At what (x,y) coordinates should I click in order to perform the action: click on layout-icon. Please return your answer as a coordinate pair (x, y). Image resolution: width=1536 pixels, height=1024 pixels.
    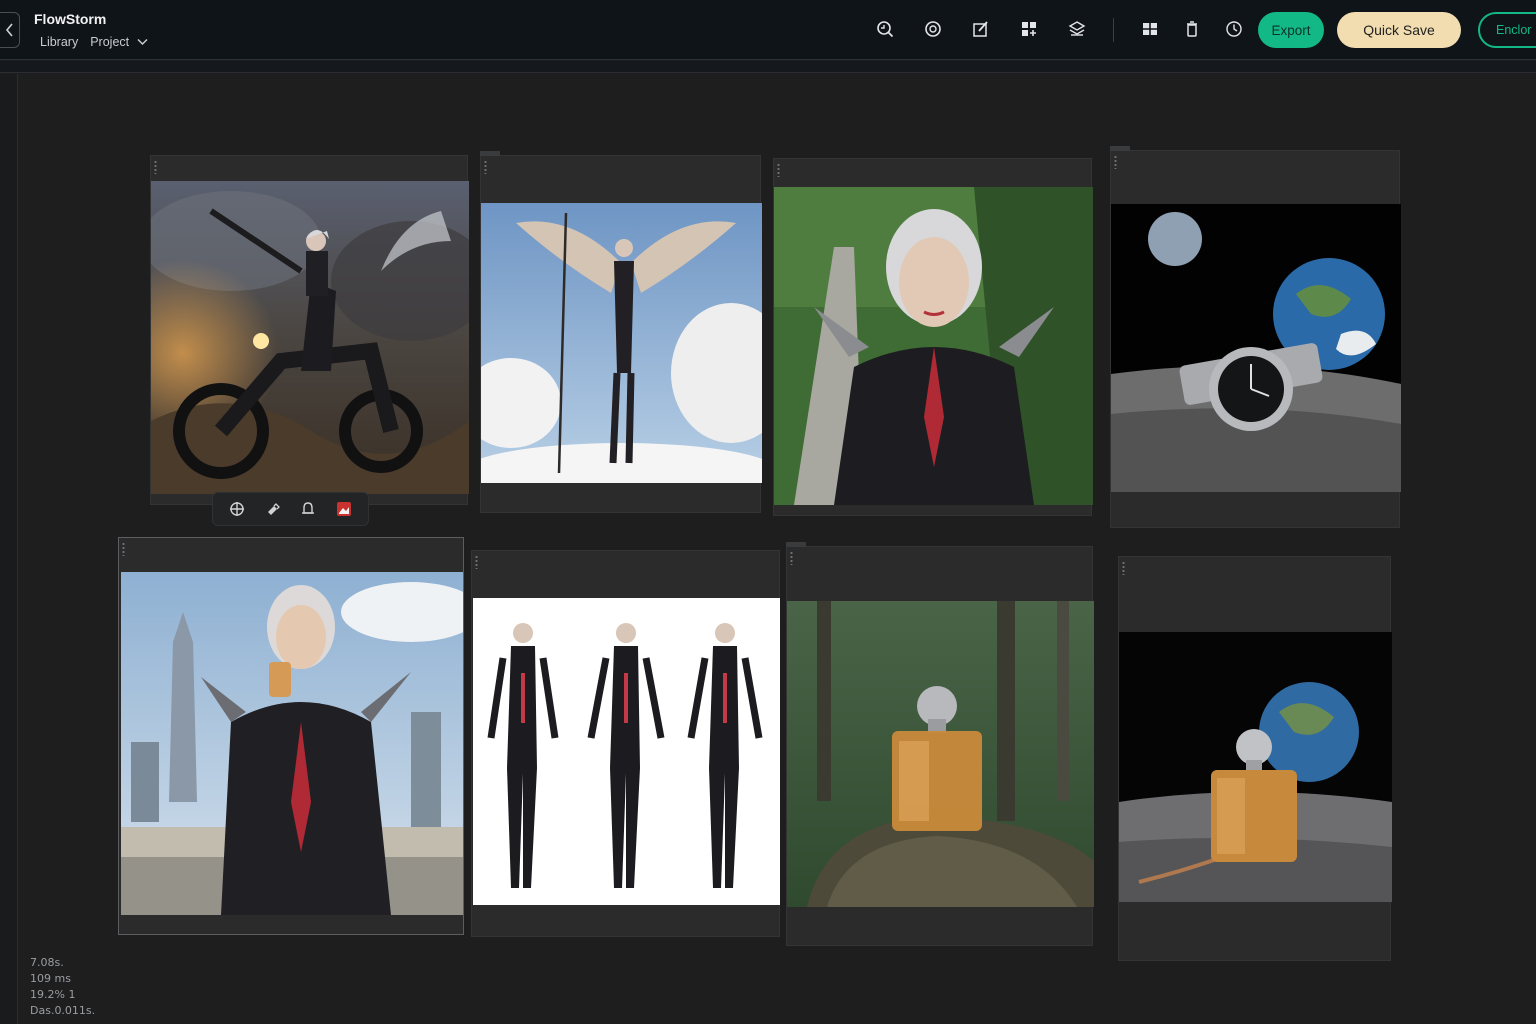
    Looking at the image, I should click on (1150, 29).